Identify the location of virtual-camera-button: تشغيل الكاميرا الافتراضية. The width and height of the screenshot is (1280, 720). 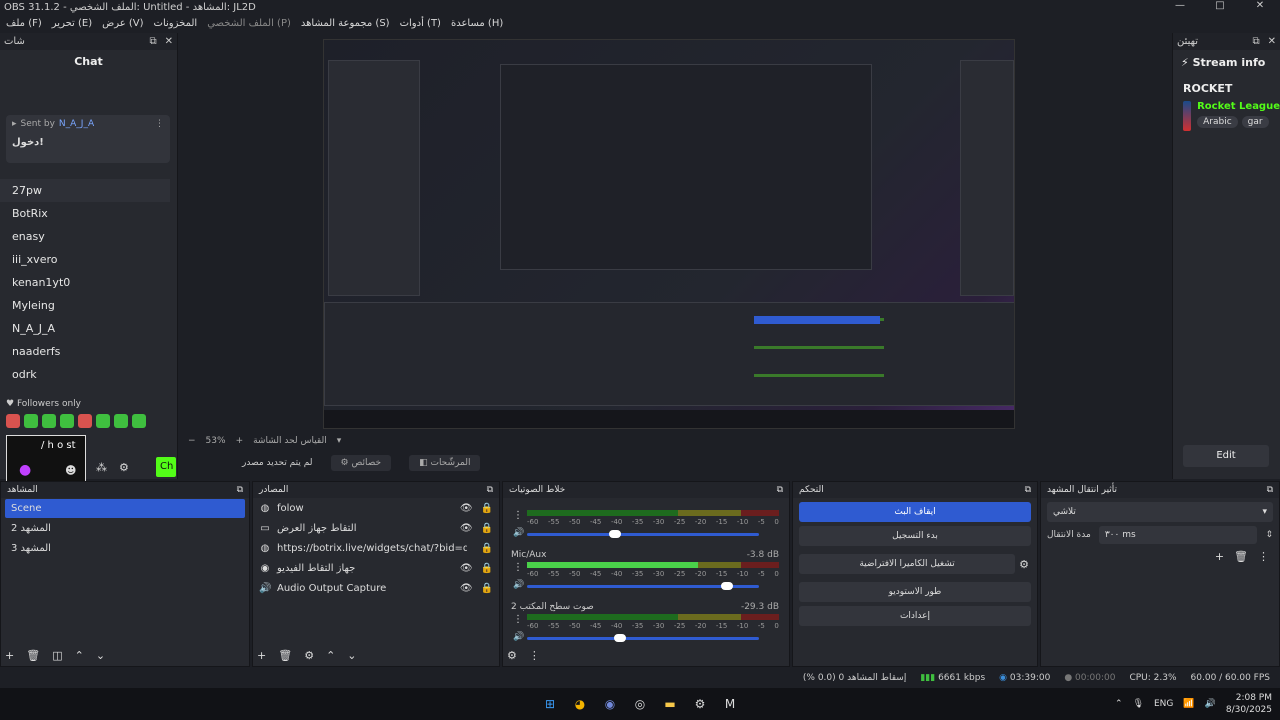
(907, 564).